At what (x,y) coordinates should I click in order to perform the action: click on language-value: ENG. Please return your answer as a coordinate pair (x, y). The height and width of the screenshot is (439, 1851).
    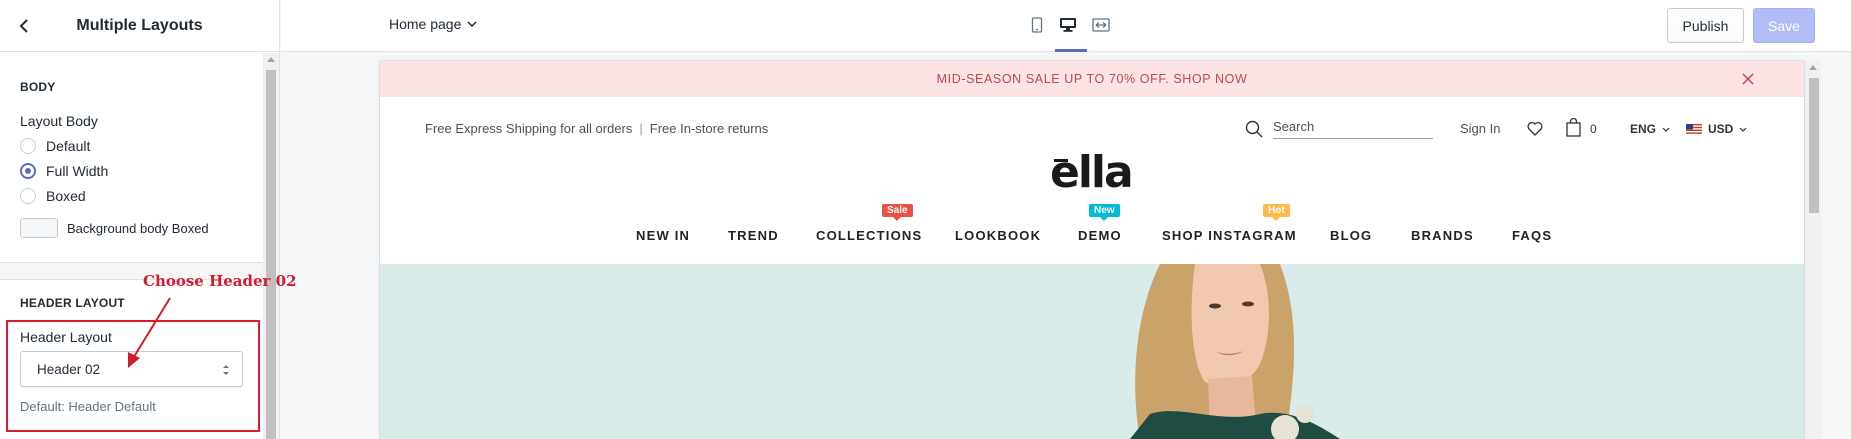
    Looking at the image, I should click on (1643, 129).